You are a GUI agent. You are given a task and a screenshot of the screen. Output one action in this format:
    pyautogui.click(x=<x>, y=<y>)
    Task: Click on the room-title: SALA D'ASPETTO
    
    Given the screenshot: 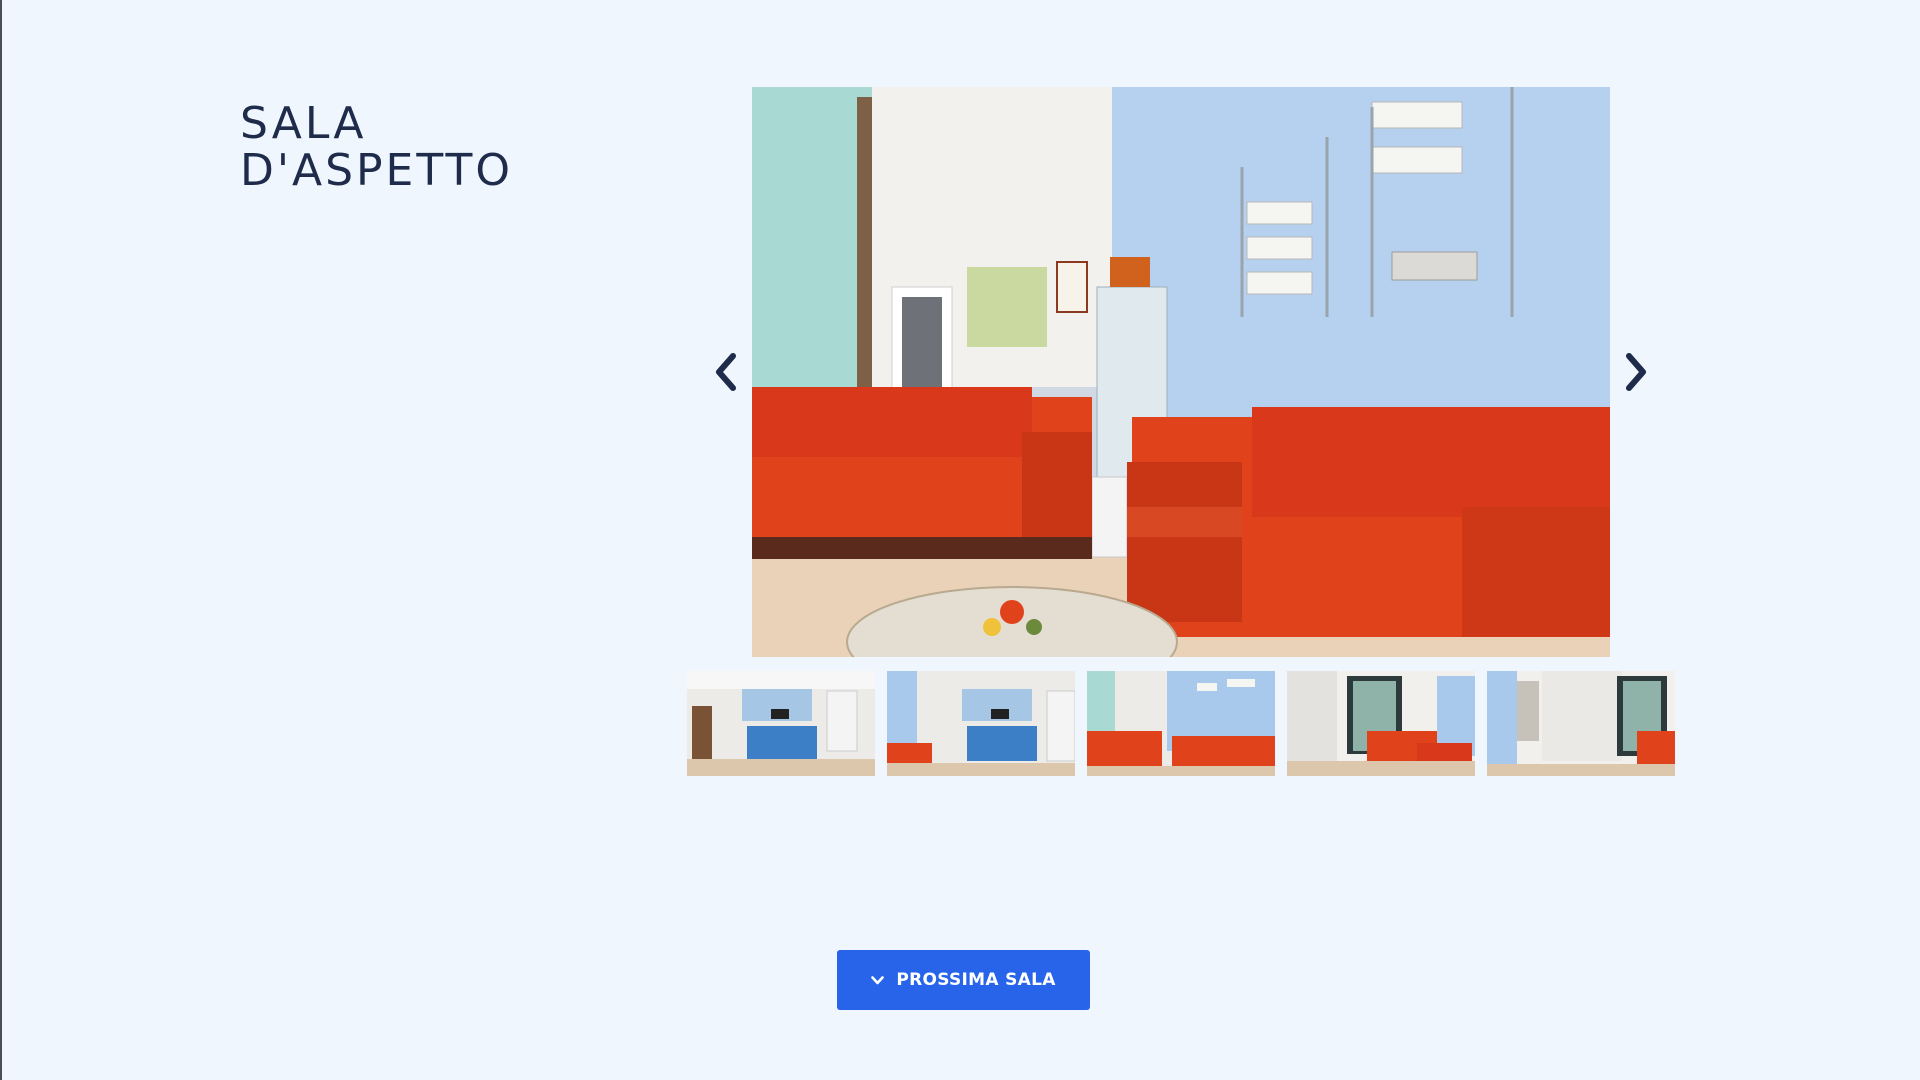 What is the action you would take?
    pyautogui.click(x=376, y=147)
    